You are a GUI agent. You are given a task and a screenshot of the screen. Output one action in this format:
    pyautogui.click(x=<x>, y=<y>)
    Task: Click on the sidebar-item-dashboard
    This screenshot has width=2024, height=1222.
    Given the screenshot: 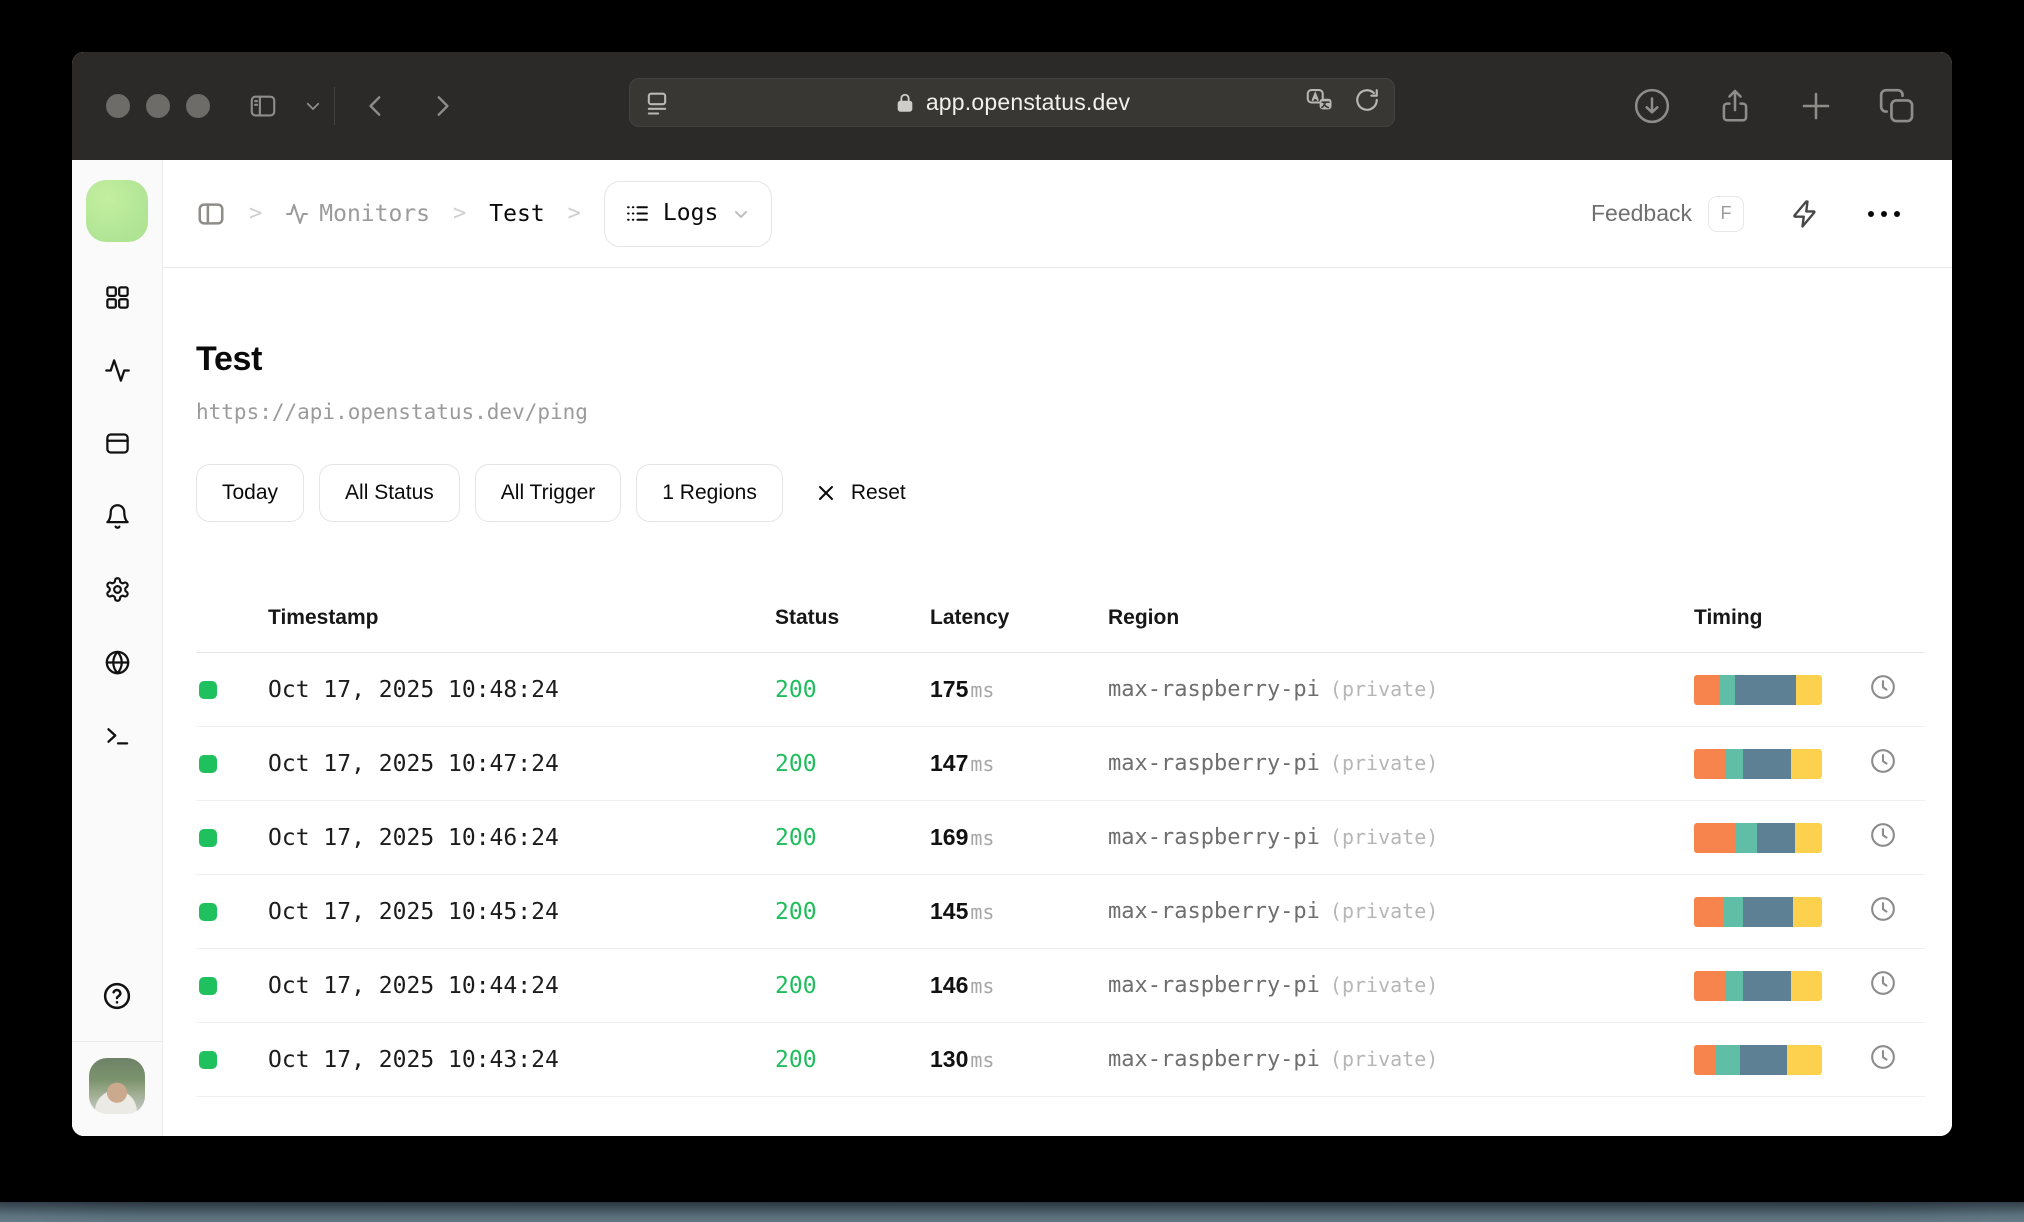 What is the action you would take?
    pyautogui.click(x=117, y=297)
    